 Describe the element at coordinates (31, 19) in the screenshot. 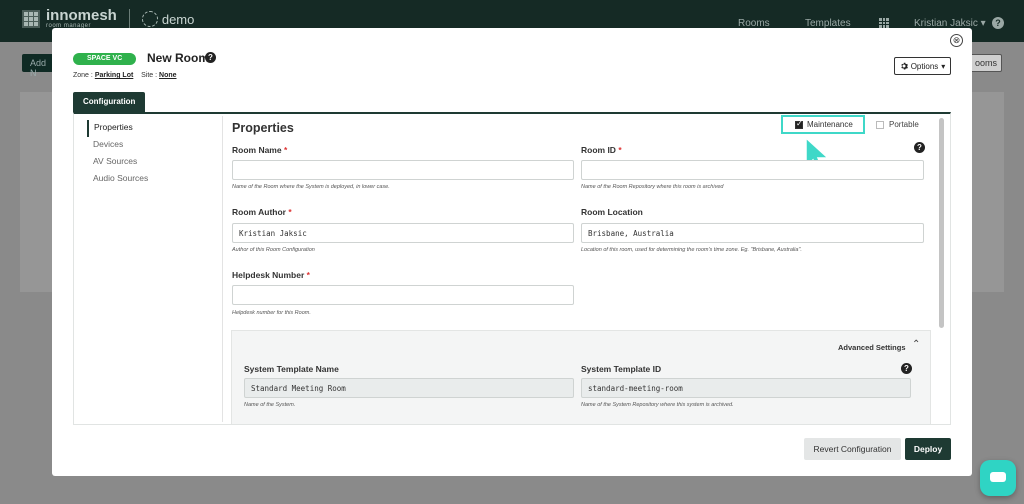

I see `innomesh-logo-icon` at that location.